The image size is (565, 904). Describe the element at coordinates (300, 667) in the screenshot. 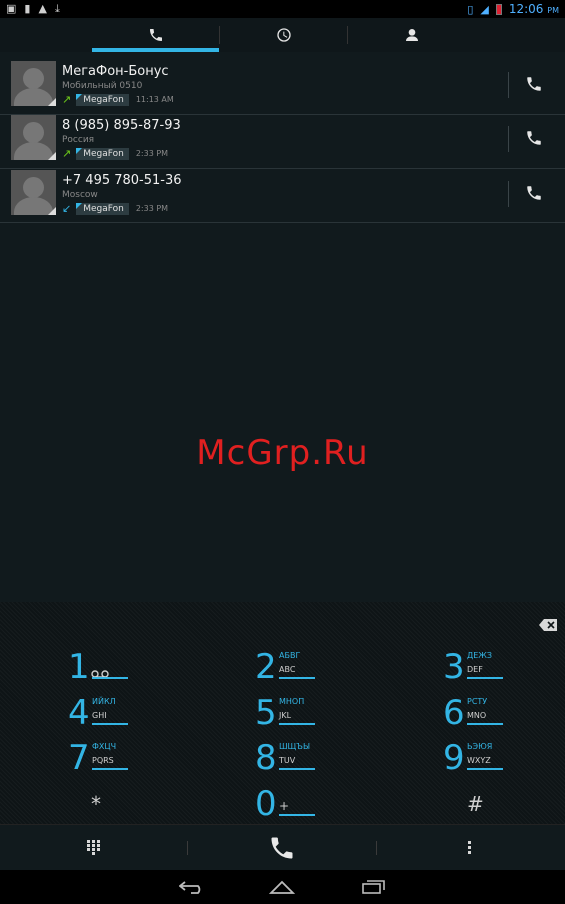

I see `dial-key-2: 2 АБВГ ABC` at that location.